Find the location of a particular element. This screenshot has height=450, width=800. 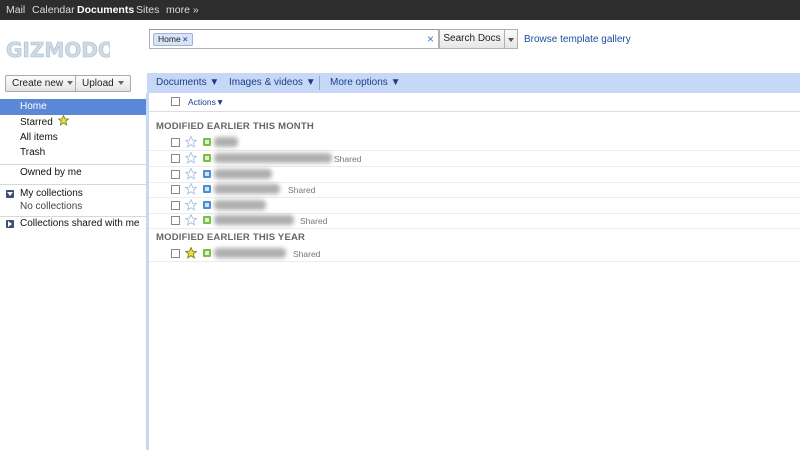

remove-chip-icon: × is located at coordinates (185, 39).